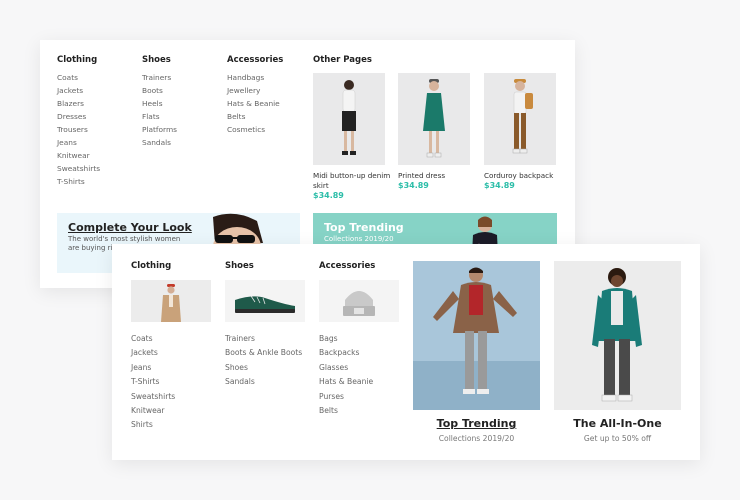  Describe the element at coordinates (159, 129) in the screenshot. I see `menu-link: Platforms` at that location.